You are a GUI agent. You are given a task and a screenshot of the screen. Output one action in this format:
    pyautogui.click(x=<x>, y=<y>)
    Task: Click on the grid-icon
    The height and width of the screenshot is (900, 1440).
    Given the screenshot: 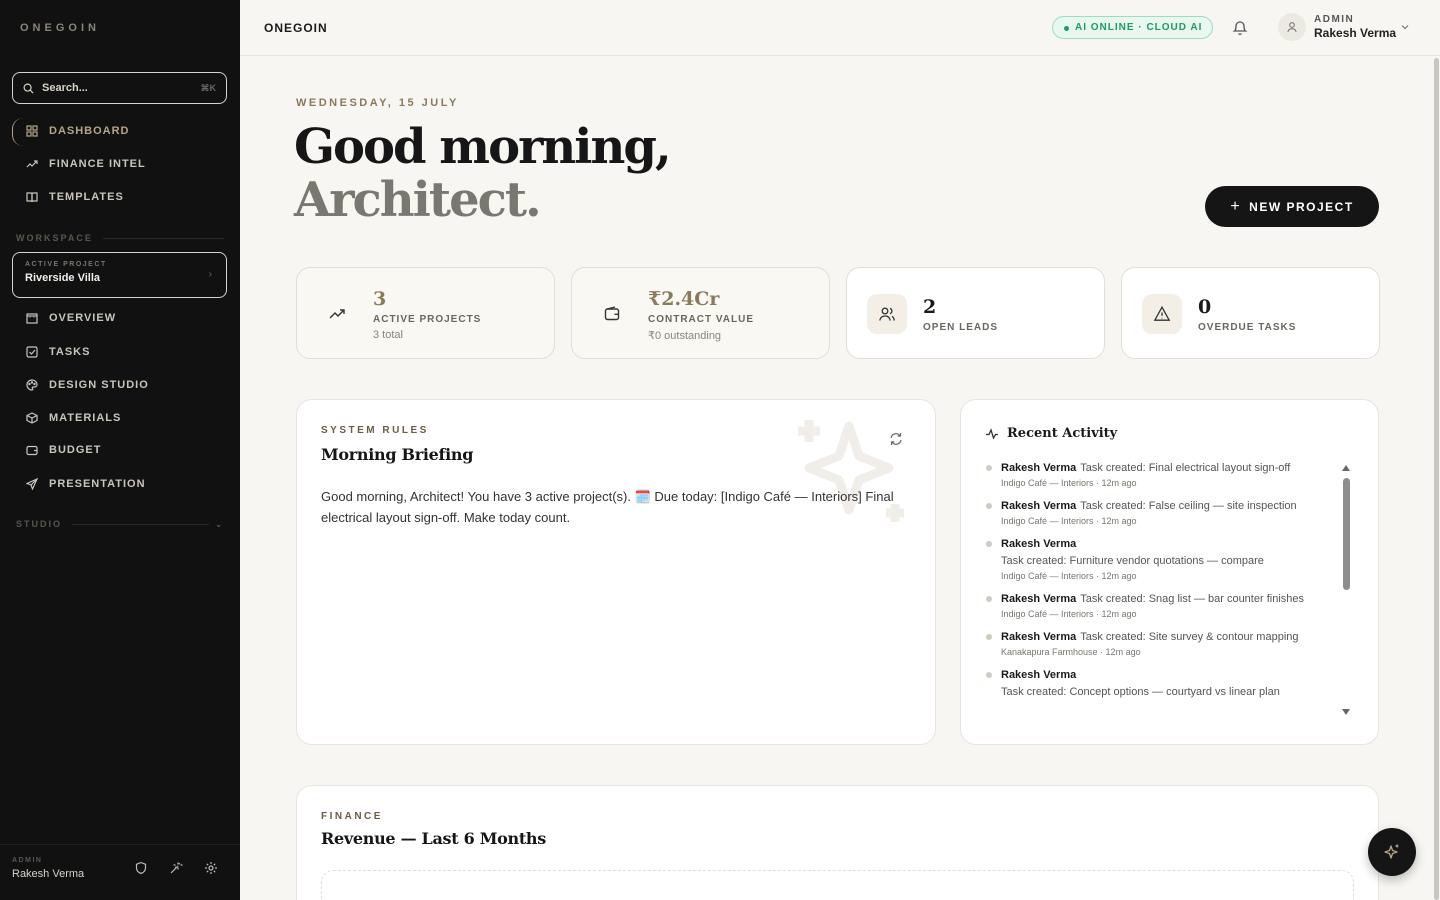 What is the action you would take?
    pyautogui.click(x=32, y=131)
    